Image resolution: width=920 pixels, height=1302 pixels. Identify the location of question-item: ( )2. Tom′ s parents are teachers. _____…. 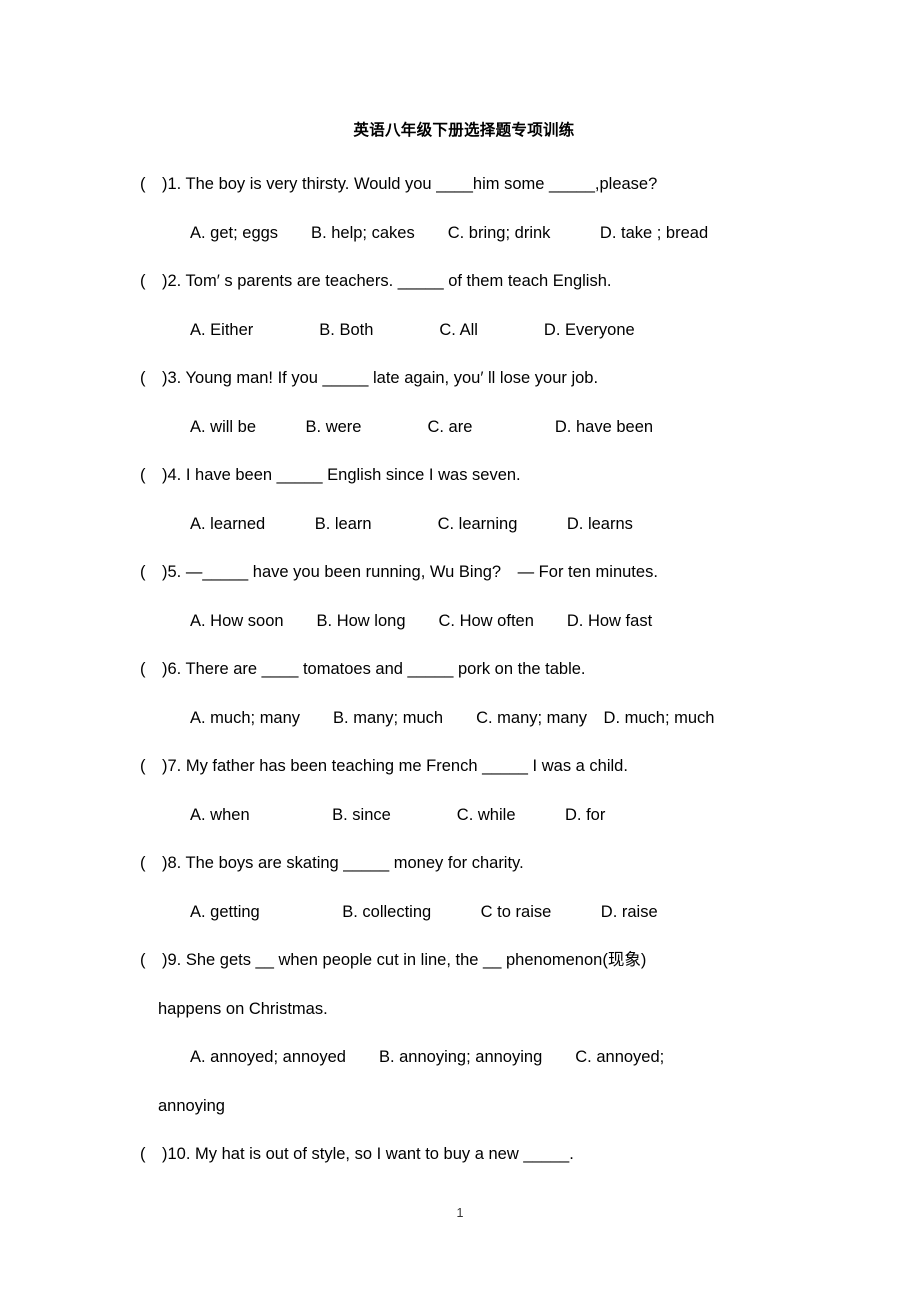
(470, 305).